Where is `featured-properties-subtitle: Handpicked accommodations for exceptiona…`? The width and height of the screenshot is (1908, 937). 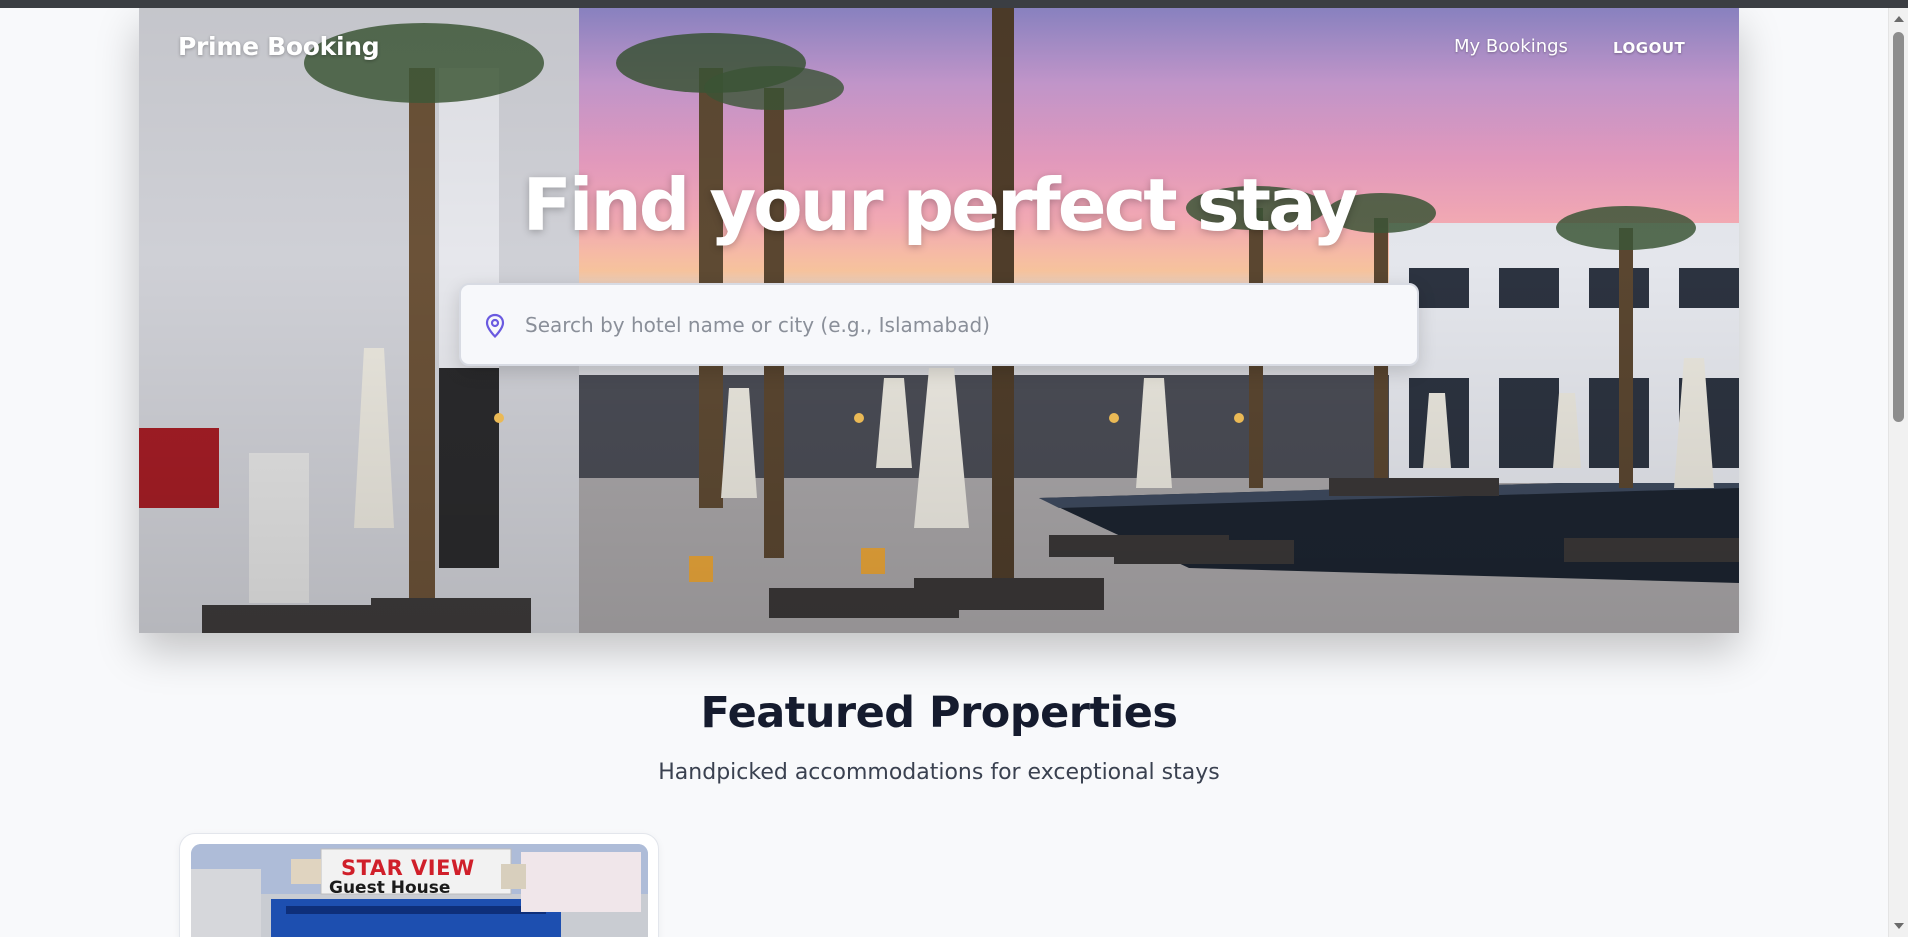 featured-properties-subtitle: Handpicked accommodations for exceptiona… is located at coordinates (939, 772).